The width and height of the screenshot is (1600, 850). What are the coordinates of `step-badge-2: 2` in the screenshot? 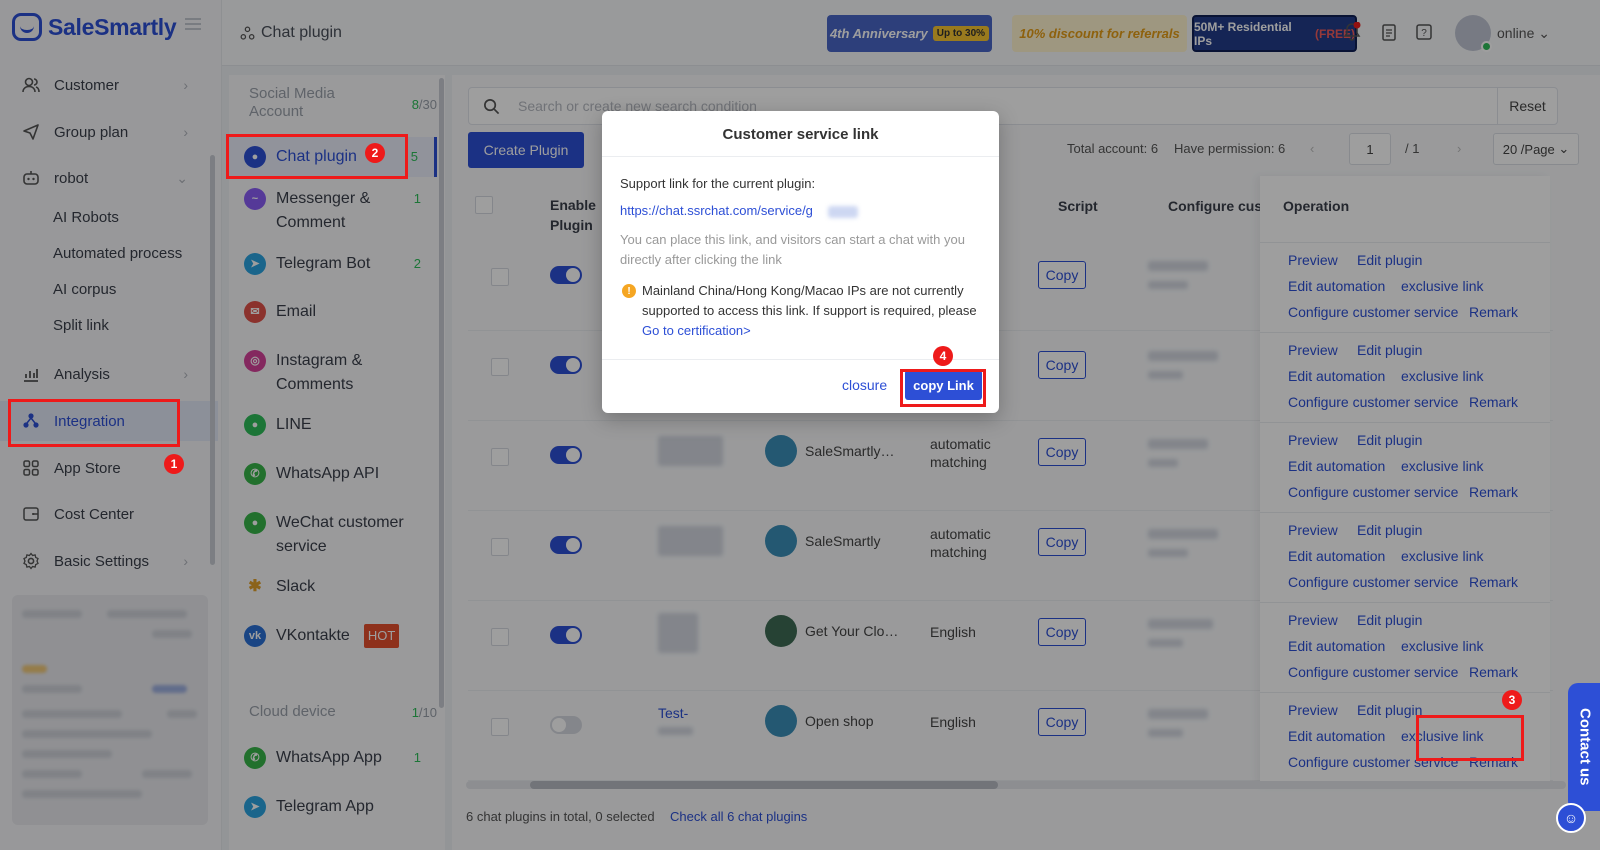 It's located at (375, 153).